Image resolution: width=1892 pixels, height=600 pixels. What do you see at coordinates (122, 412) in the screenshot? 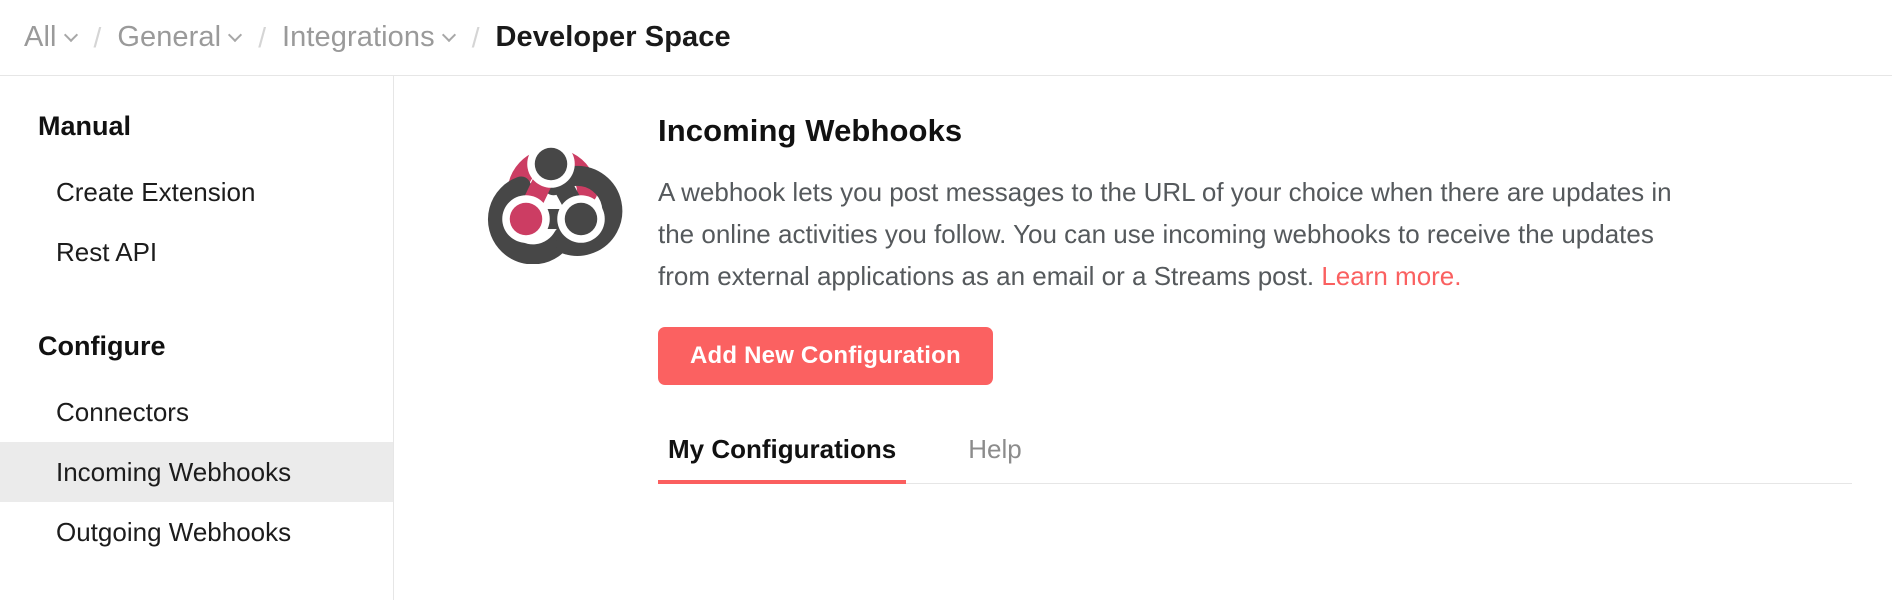
I see `sidebar-item-label: Connectors` at bounding box center [122, 412].